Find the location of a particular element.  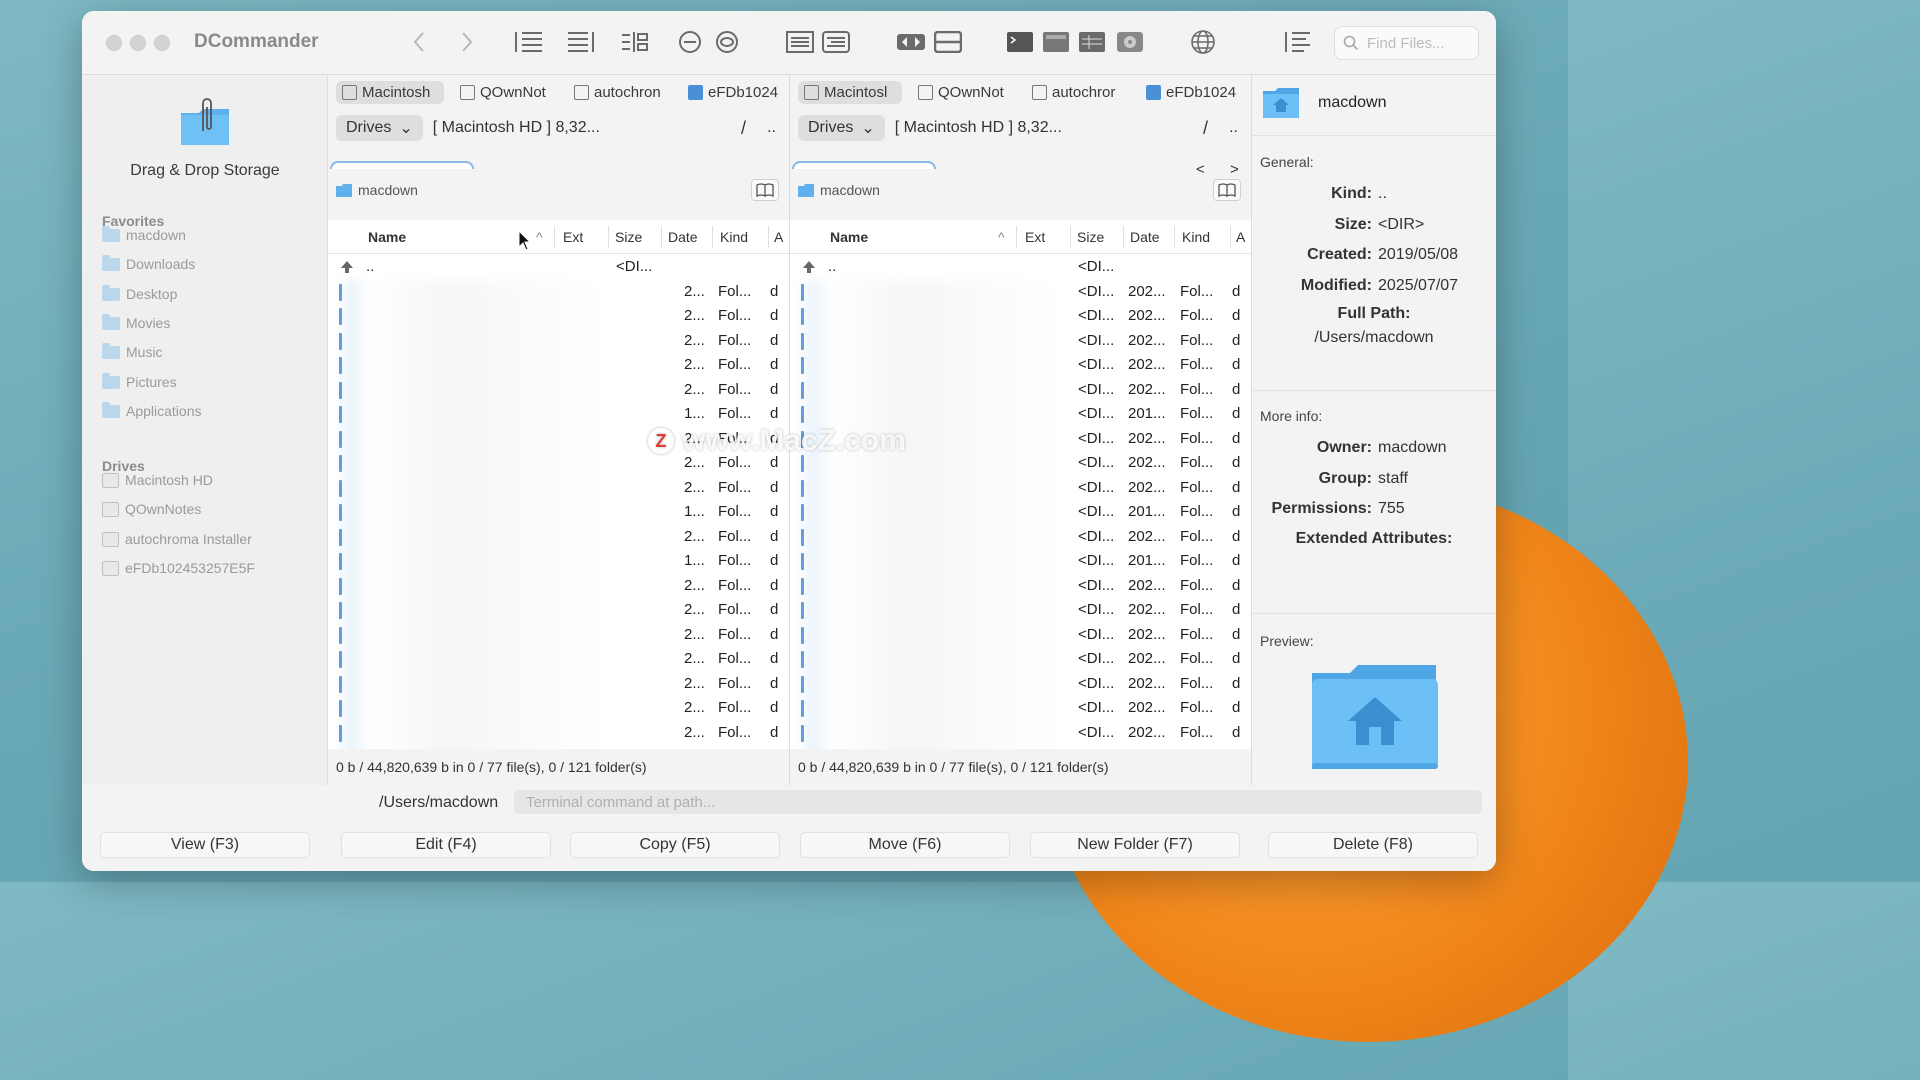

move-button: Move (F6) is located at coordinates (905, 845).